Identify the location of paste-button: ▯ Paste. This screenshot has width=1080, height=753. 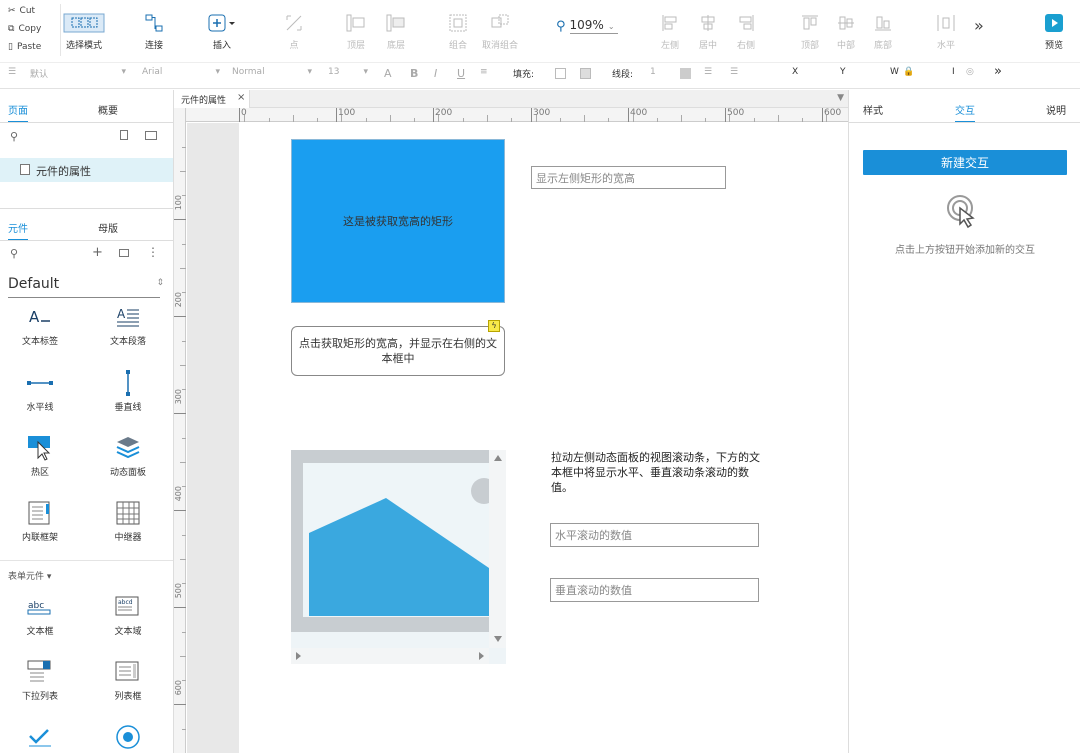
(24, 47).